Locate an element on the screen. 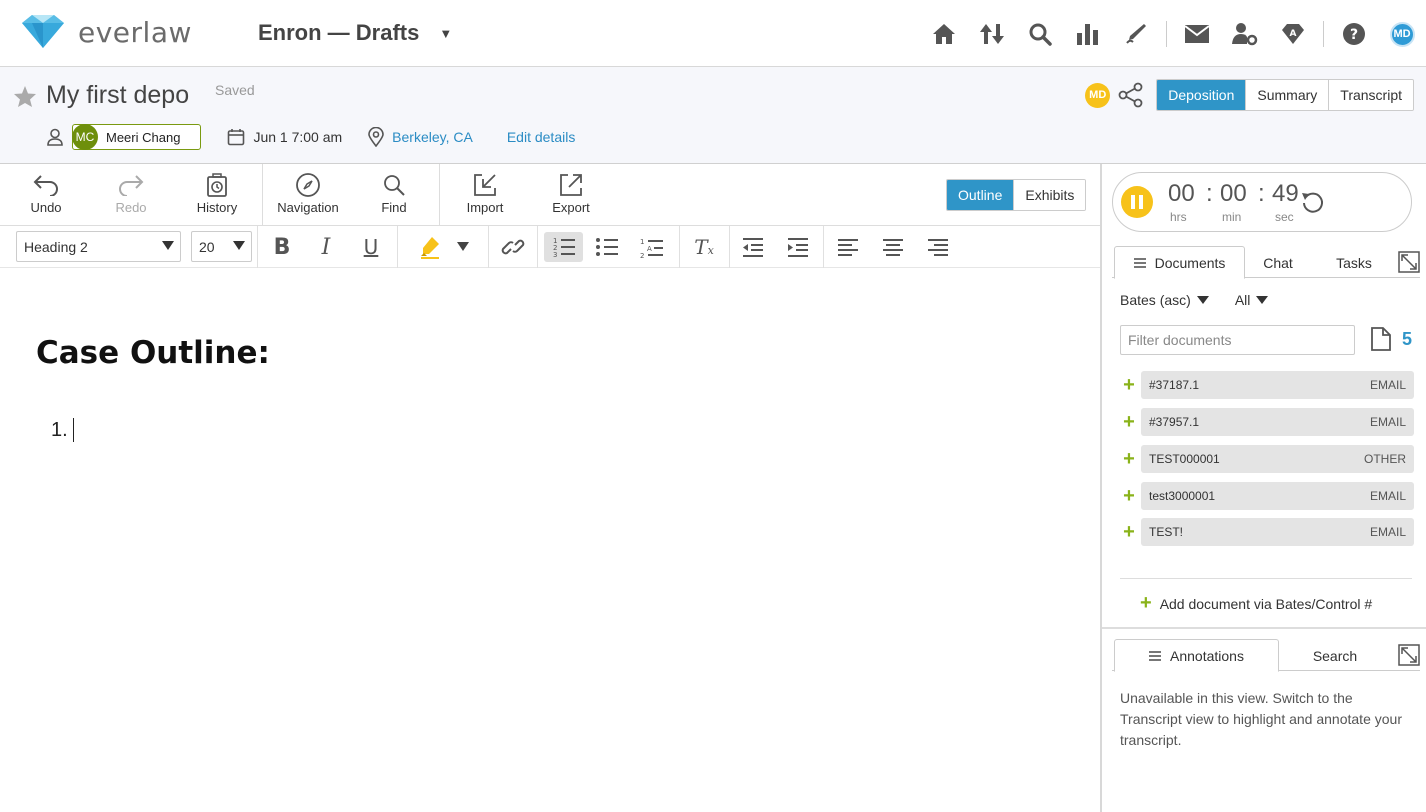 This screenshot has height=812, width=1426. clear-formatting-button: Tx is located at coordinates (704, 247).